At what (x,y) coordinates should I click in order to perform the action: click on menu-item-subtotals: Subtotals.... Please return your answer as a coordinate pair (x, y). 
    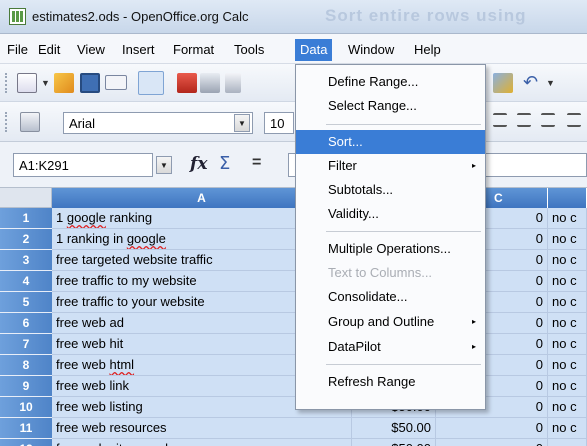
    Looking at the image, I should click on (390, 190).